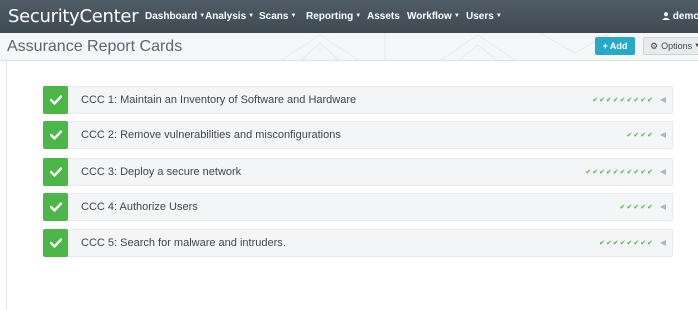  I want to click on plus-icon: +, so click(605, 46).